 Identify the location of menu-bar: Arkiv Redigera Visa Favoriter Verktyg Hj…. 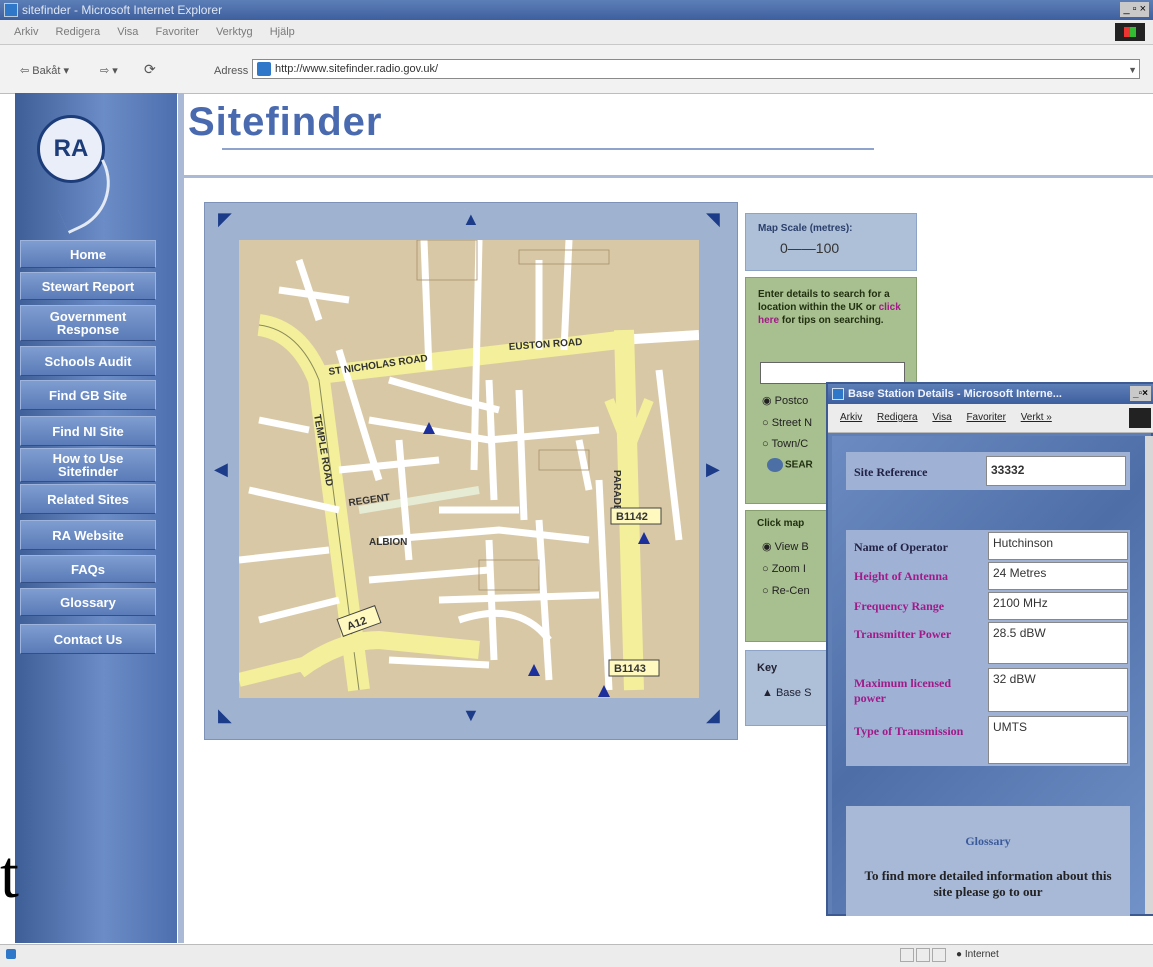
(576, 32).